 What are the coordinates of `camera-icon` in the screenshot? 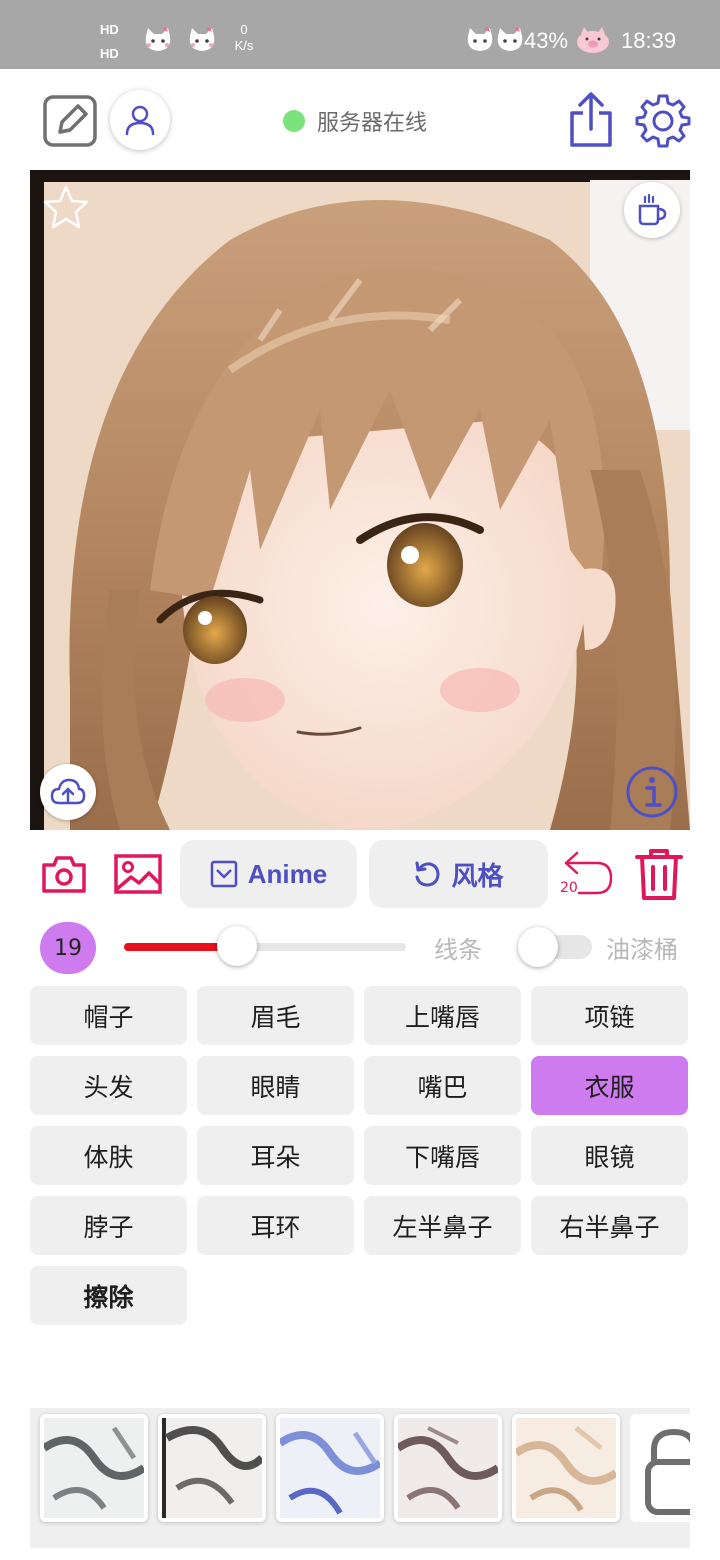 It's located at (64, 874).